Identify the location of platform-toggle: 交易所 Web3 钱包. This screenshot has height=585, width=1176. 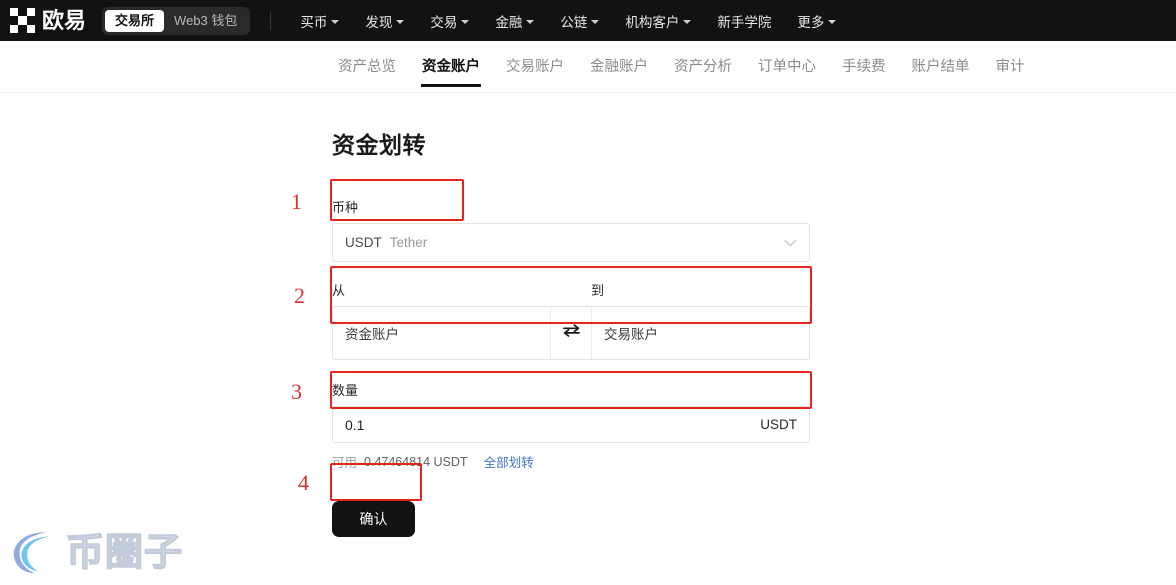
(176, 20).